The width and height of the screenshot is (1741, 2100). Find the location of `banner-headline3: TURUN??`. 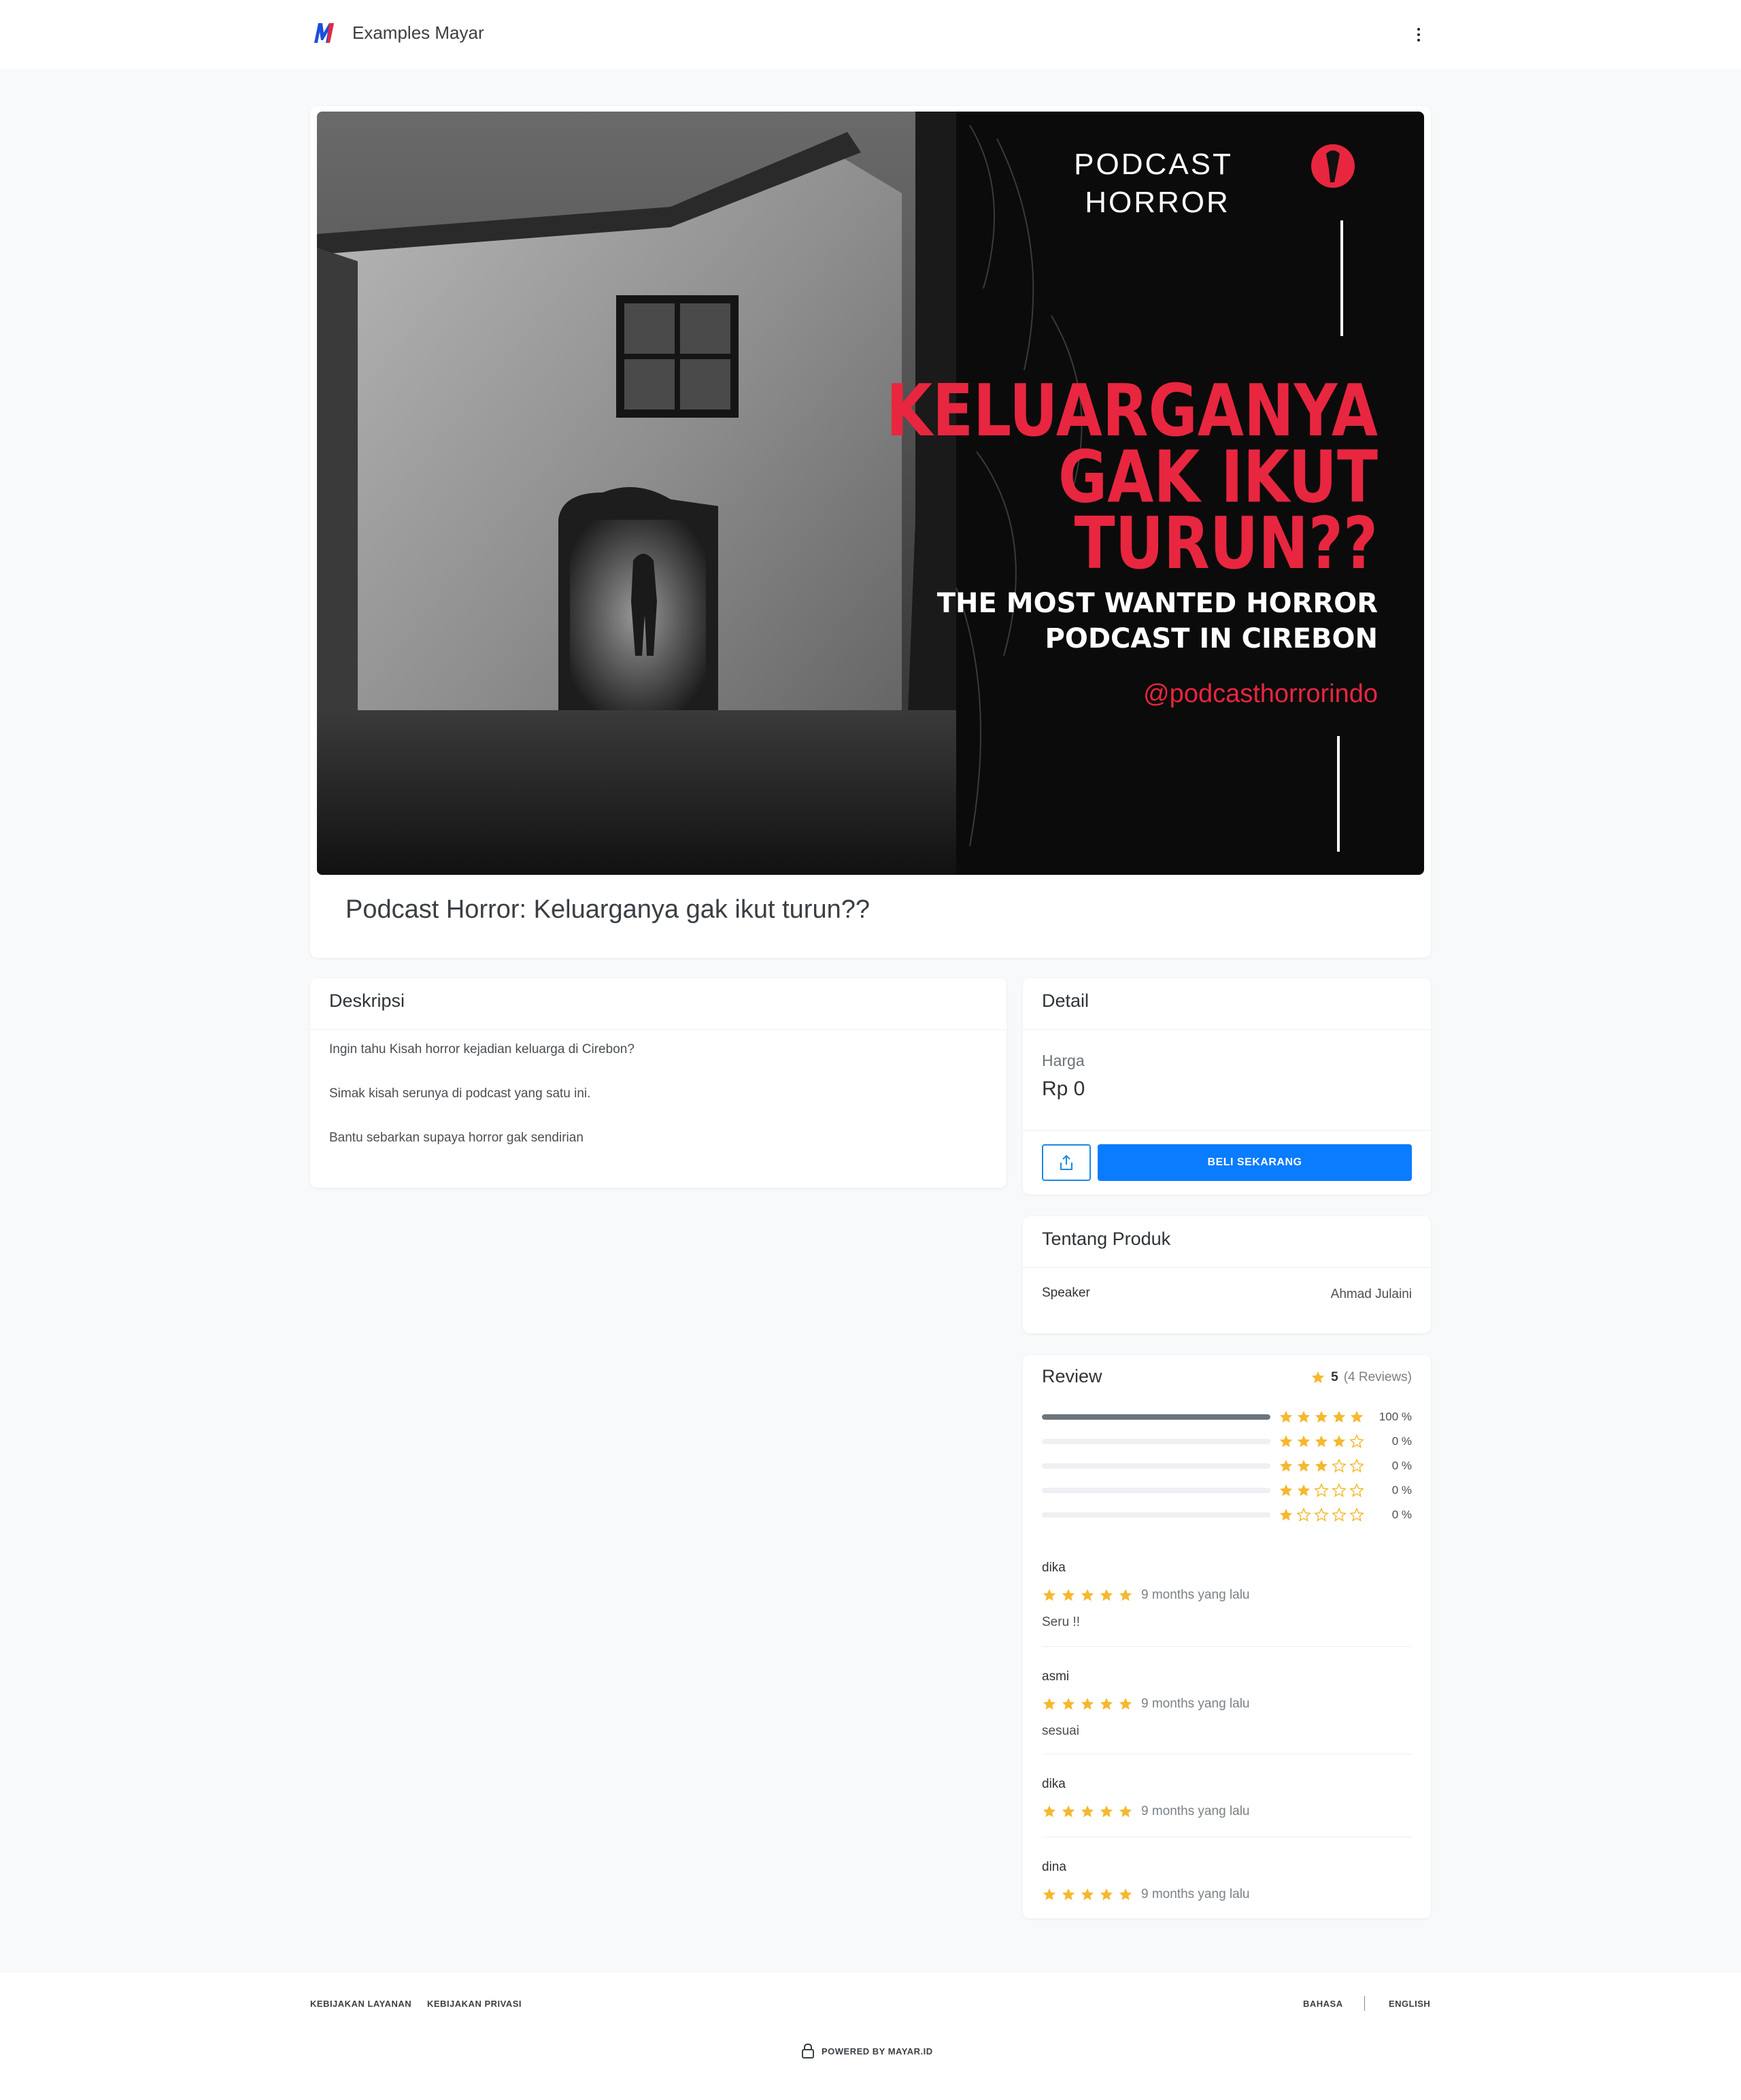

banner-headline3: TURUN?? is located at coordinates (1226, 543).